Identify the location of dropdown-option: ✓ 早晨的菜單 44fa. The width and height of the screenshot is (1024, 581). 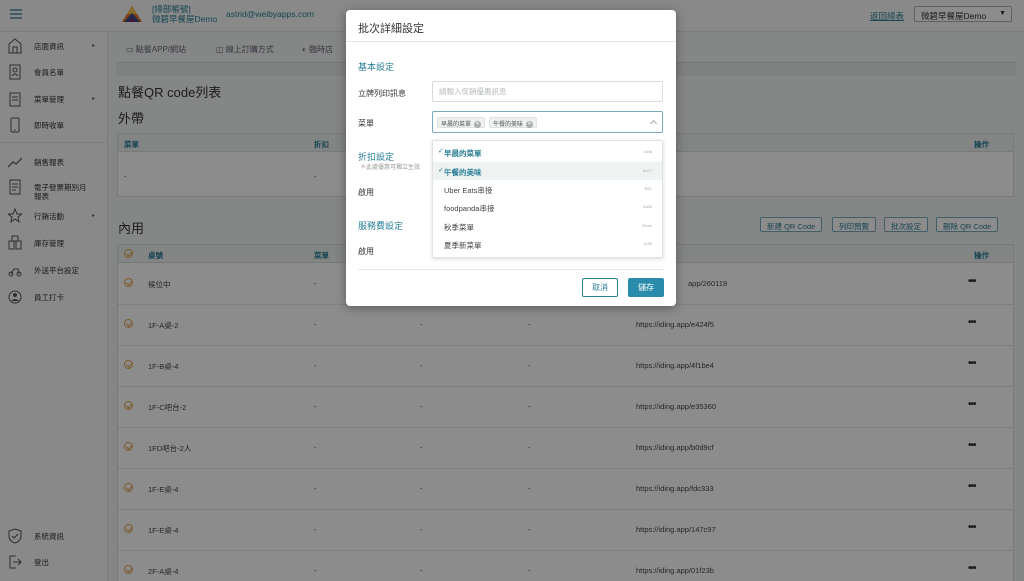
(547, 152).